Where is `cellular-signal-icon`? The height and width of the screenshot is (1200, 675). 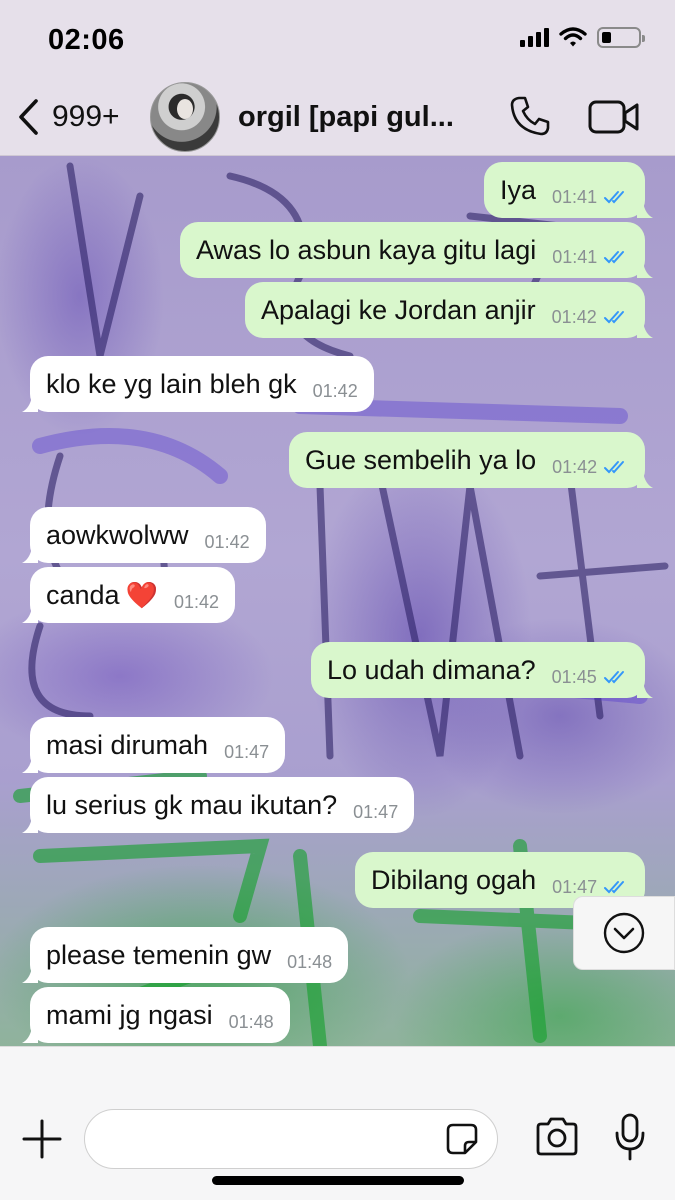 cellular-signal-icon is located at coordinates (534, 37).